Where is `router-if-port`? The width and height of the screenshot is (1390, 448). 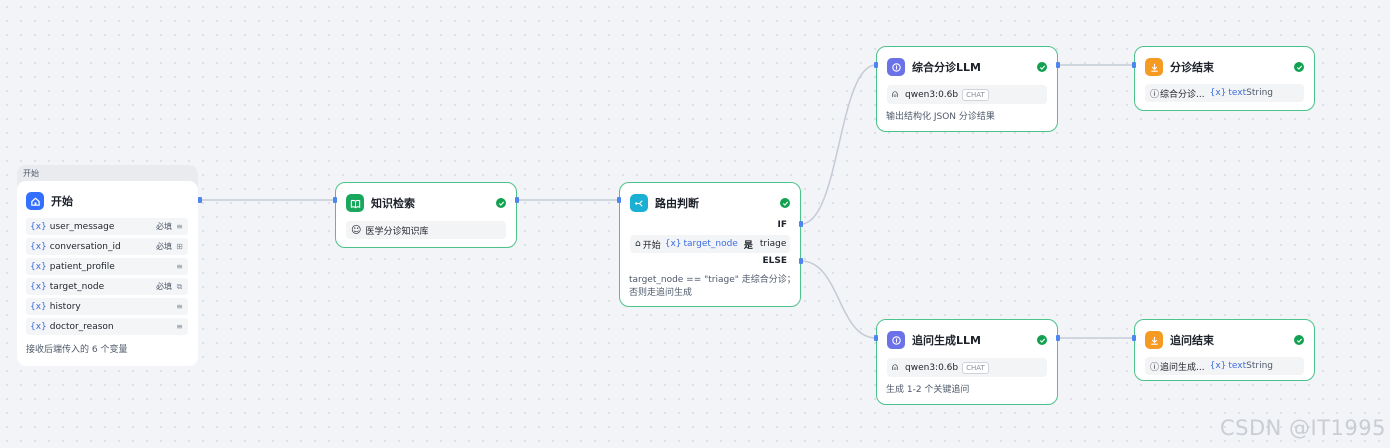
router-if-port is located at coordinates (801, 224).